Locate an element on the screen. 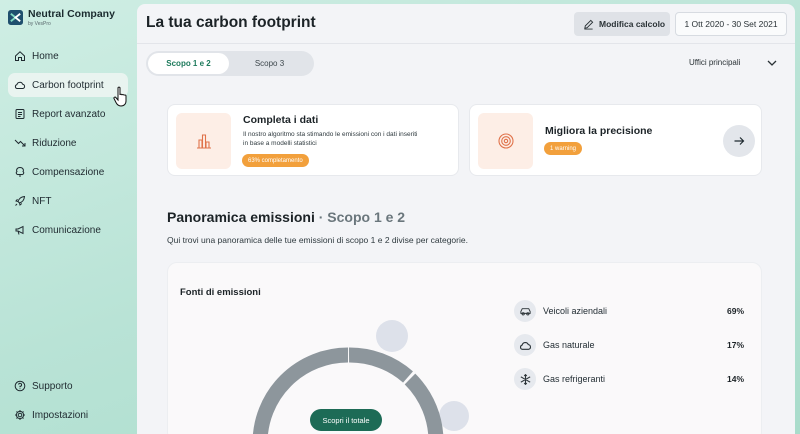 This screenshot has height=434, width=800. sidebar-item-comunicazione: Comunicazione is located at coordinates (68, 230).